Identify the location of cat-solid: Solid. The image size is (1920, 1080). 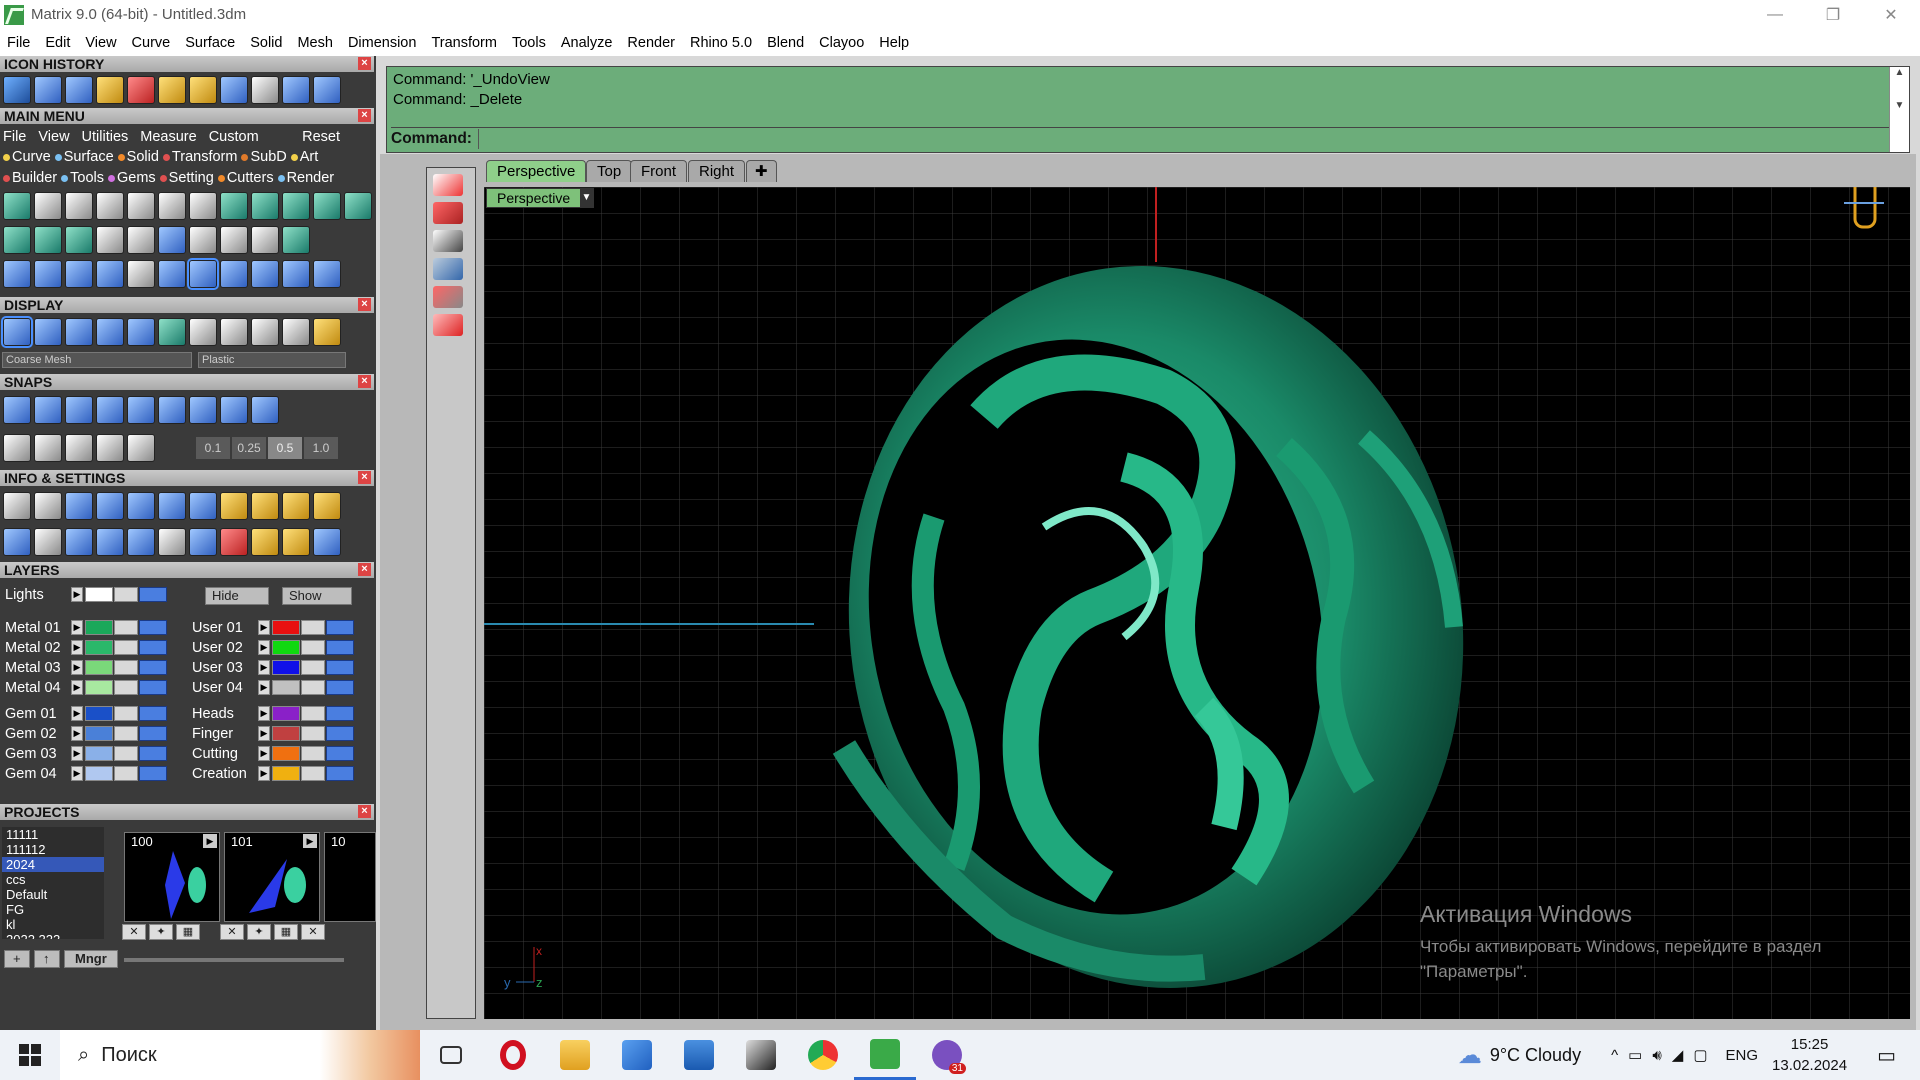
(138, 157).